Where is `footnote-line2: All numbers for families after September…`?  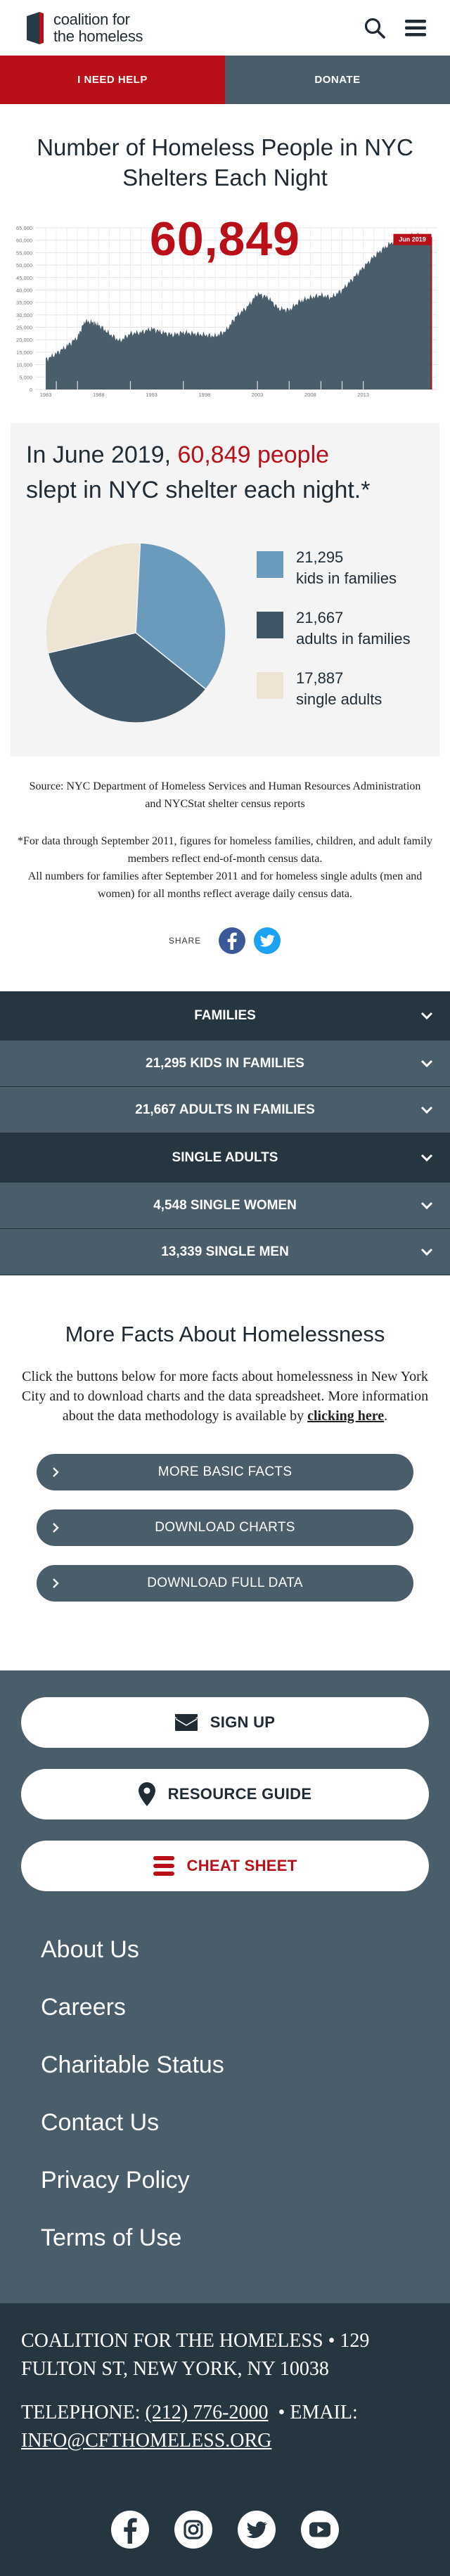
footnote-line2: All numbers for families after September… is located at coordinates (225, 885).